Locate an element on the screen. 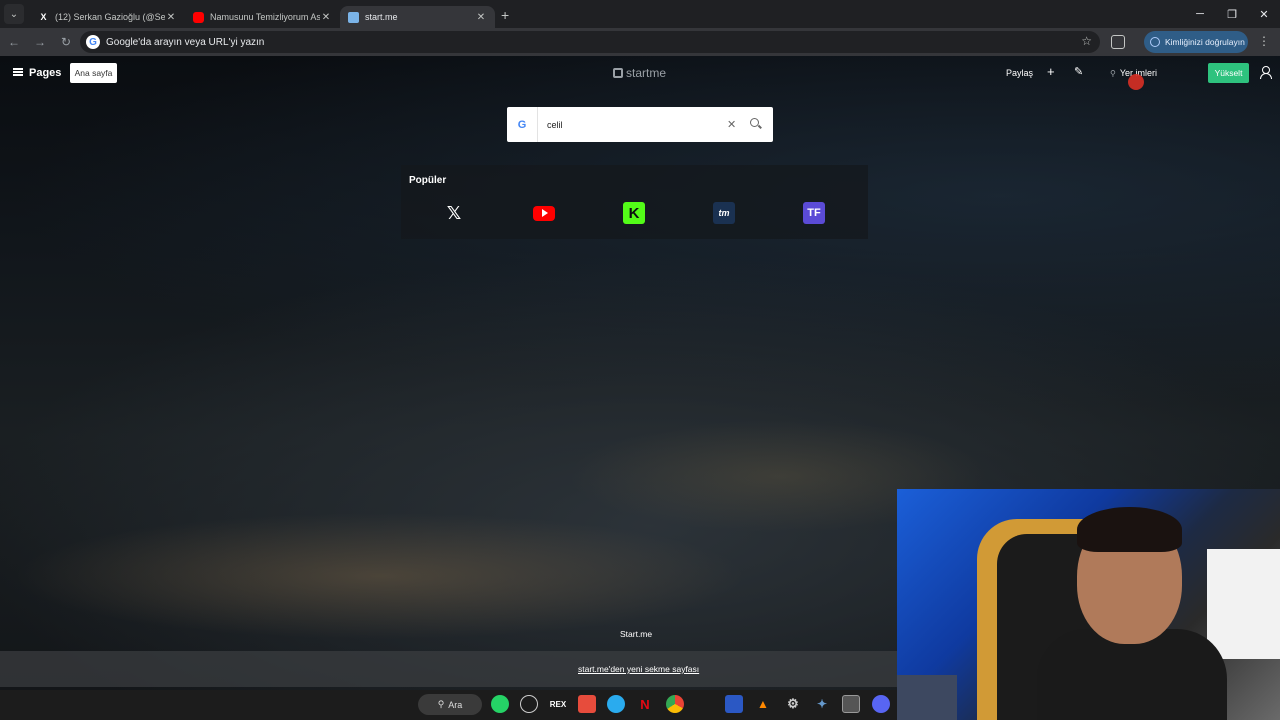 This screenshot has width=1280, height=720. popular-title: Popüler is located at coordinates (428, 180).